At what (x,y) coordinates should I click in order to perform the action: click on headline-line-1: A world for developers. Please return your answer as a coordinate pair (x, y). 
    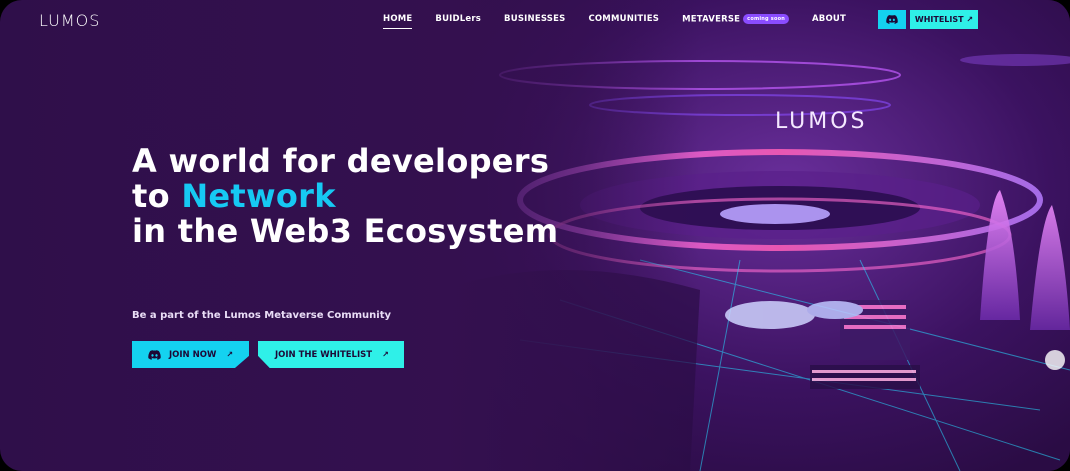
    Looking at the image, I should click on (341, 161).